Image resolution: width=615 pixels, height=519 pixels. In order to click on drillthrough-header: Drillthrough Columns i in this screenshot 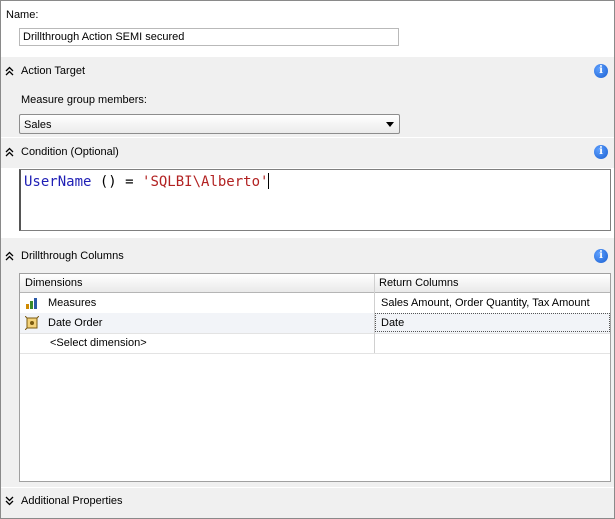, I will do `click(307, 255)`.